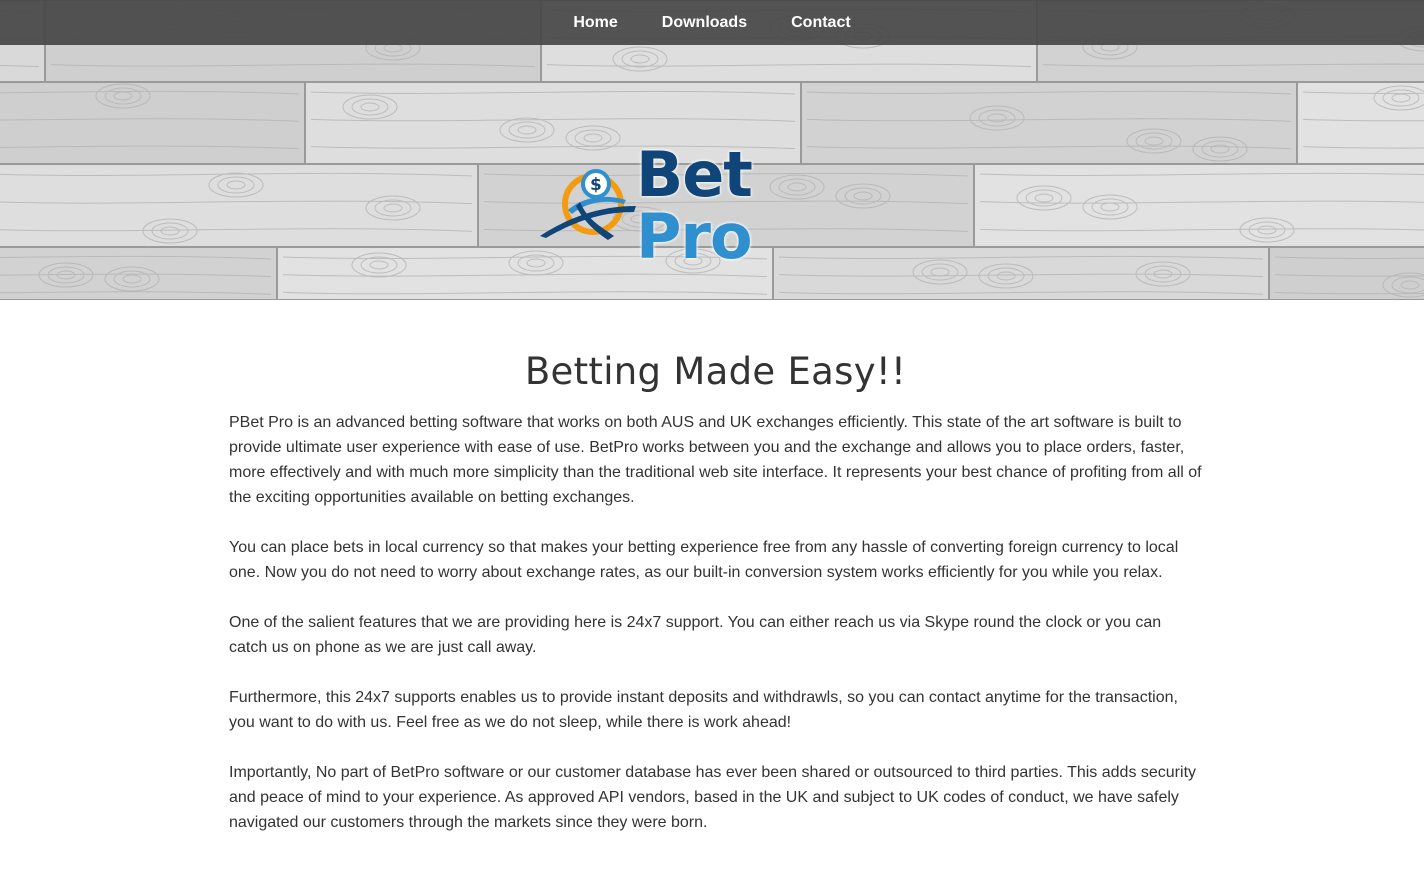 Image resolution: width=1424 pixels, height=894 pixels. I want to click on nav-list: Home Downloads Contact, so click(711, 22).